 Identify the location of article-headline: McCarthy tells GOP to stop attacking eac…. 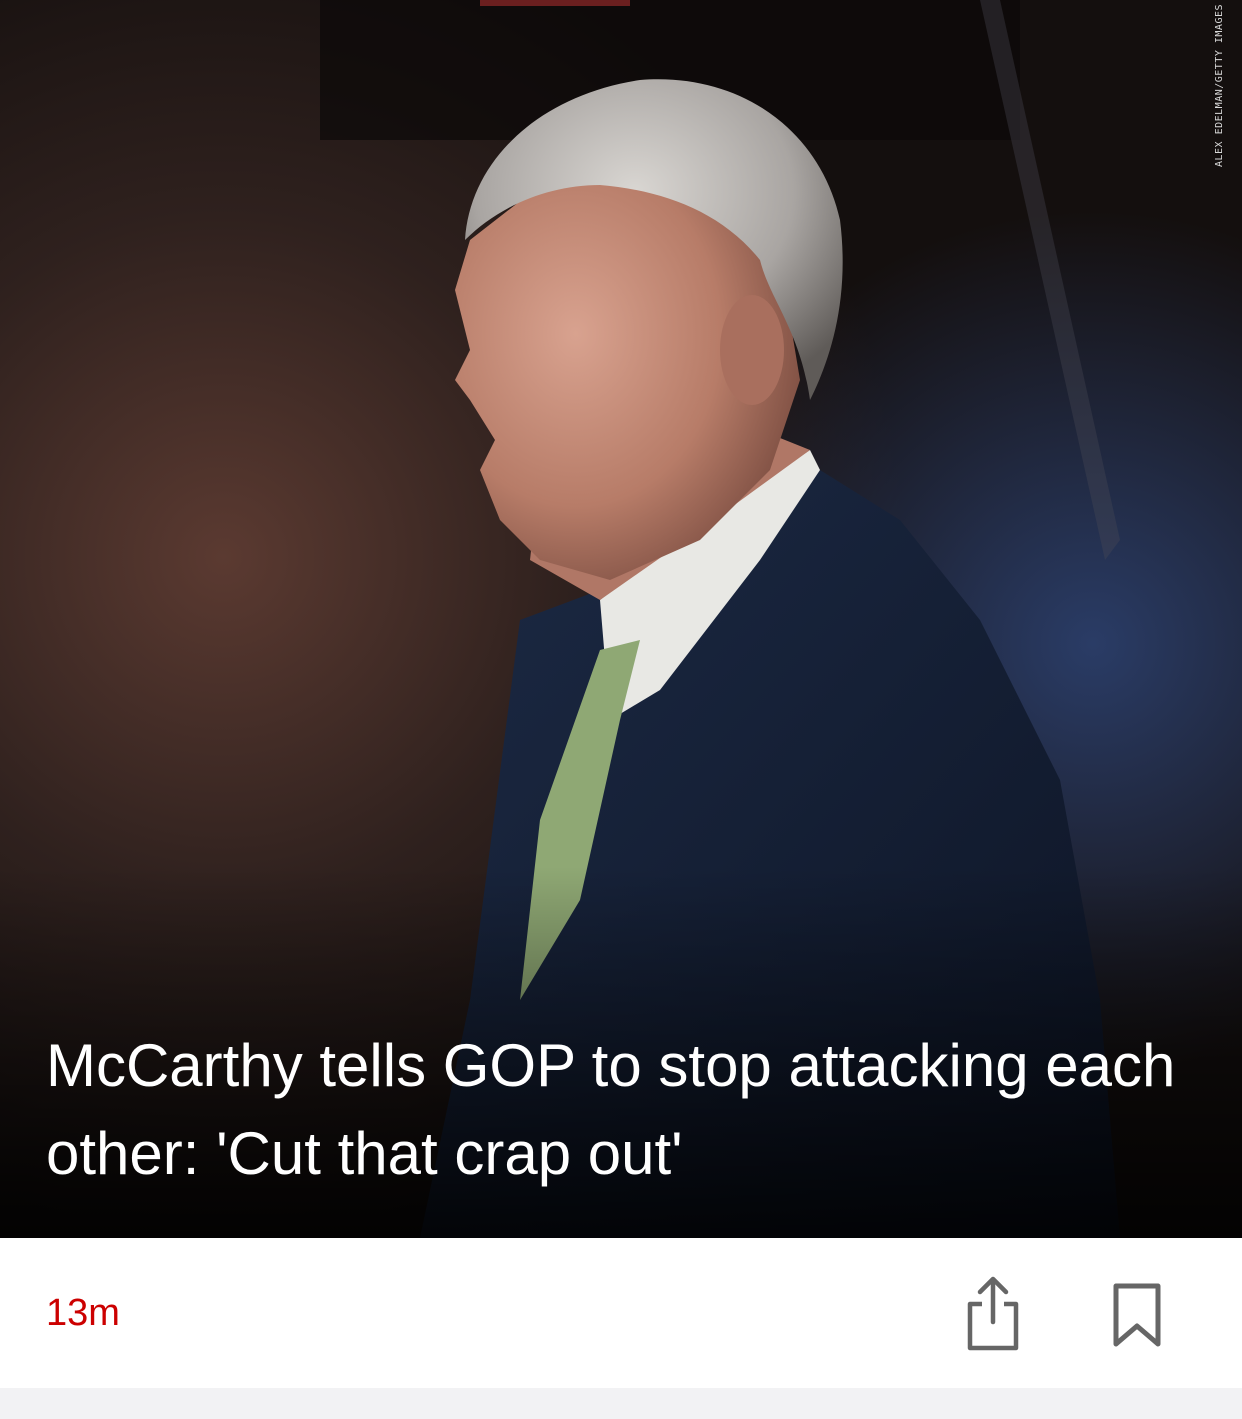
(616, 1110).